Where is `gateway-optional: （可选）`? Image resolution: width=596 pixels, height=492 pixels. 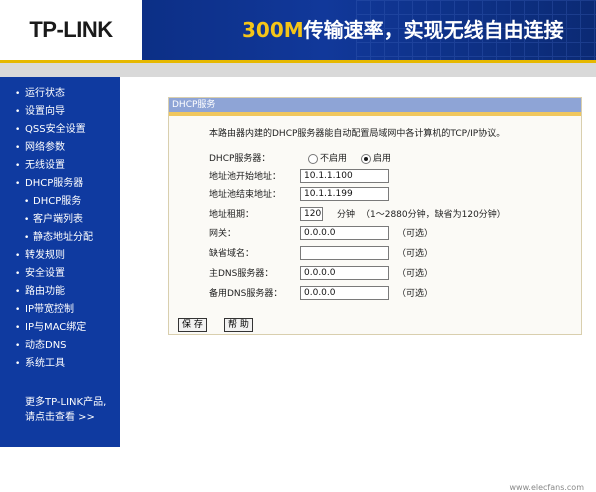 gateway-optional: （可选） is located at coordinates (415, 234).